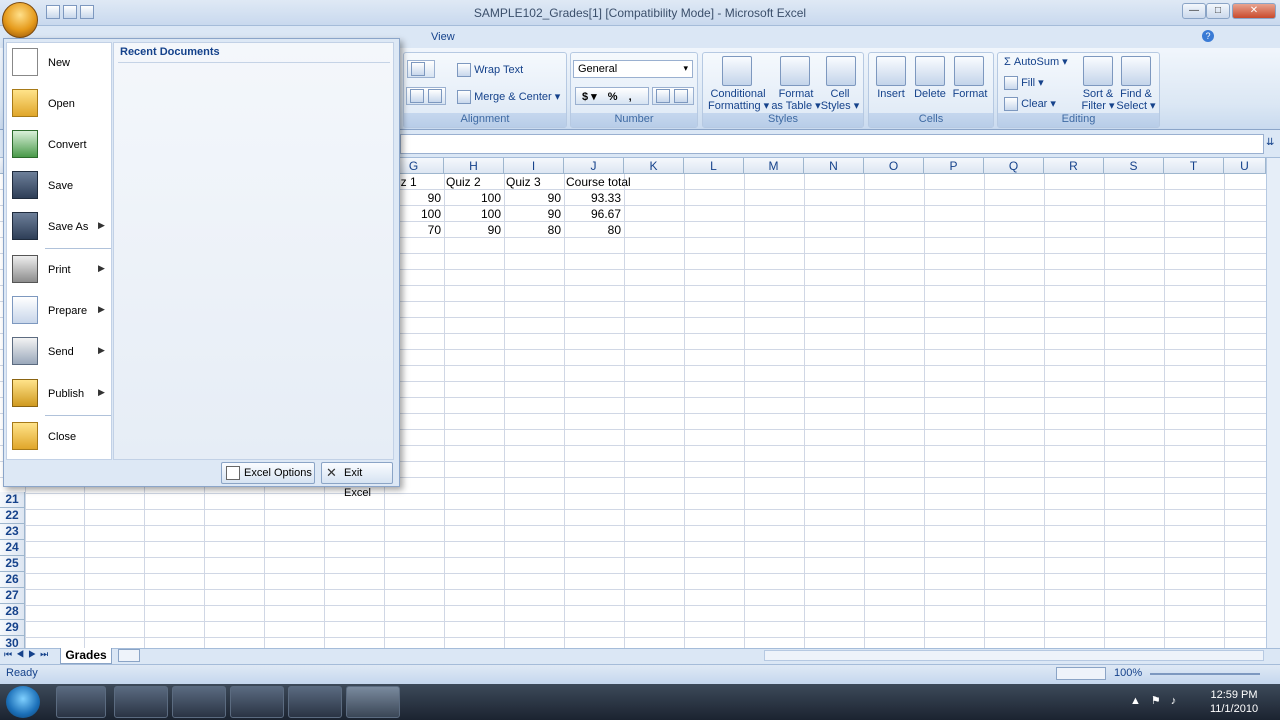 Image resolution: width=1280 pixels, height=720 pixels. Describe the element at coordinates (1098, 100) in the screenshot. I see `sort-filter-button: Sort & Filter ▾` at that location.